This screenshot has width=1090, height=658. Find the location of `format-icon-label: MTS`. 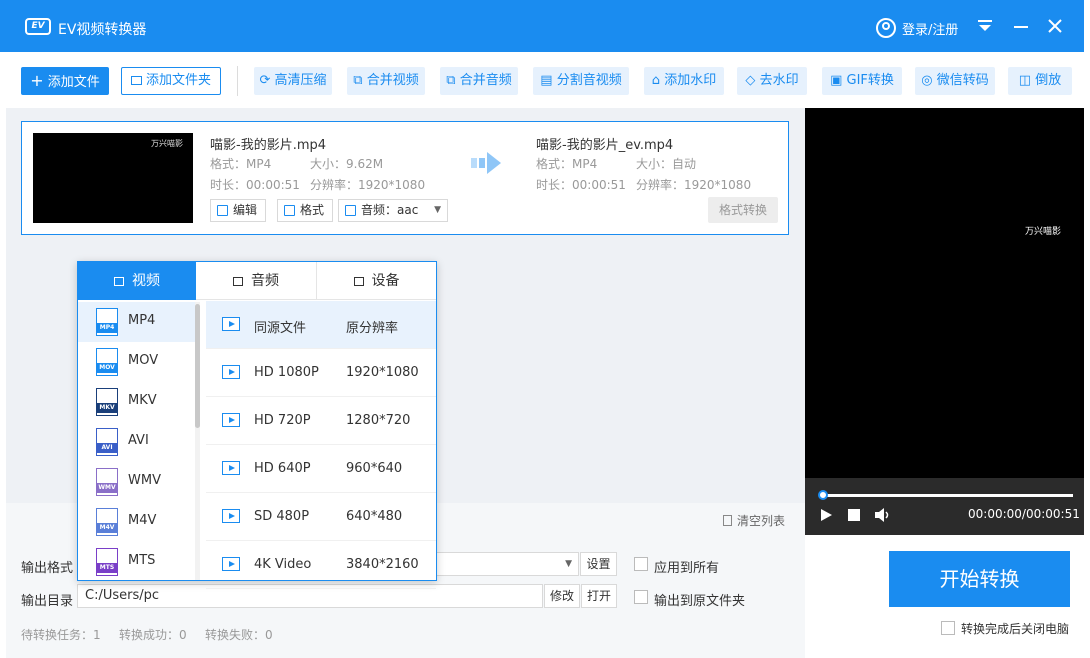

format-icon-label: MTS is located at coordinates (107, 568).